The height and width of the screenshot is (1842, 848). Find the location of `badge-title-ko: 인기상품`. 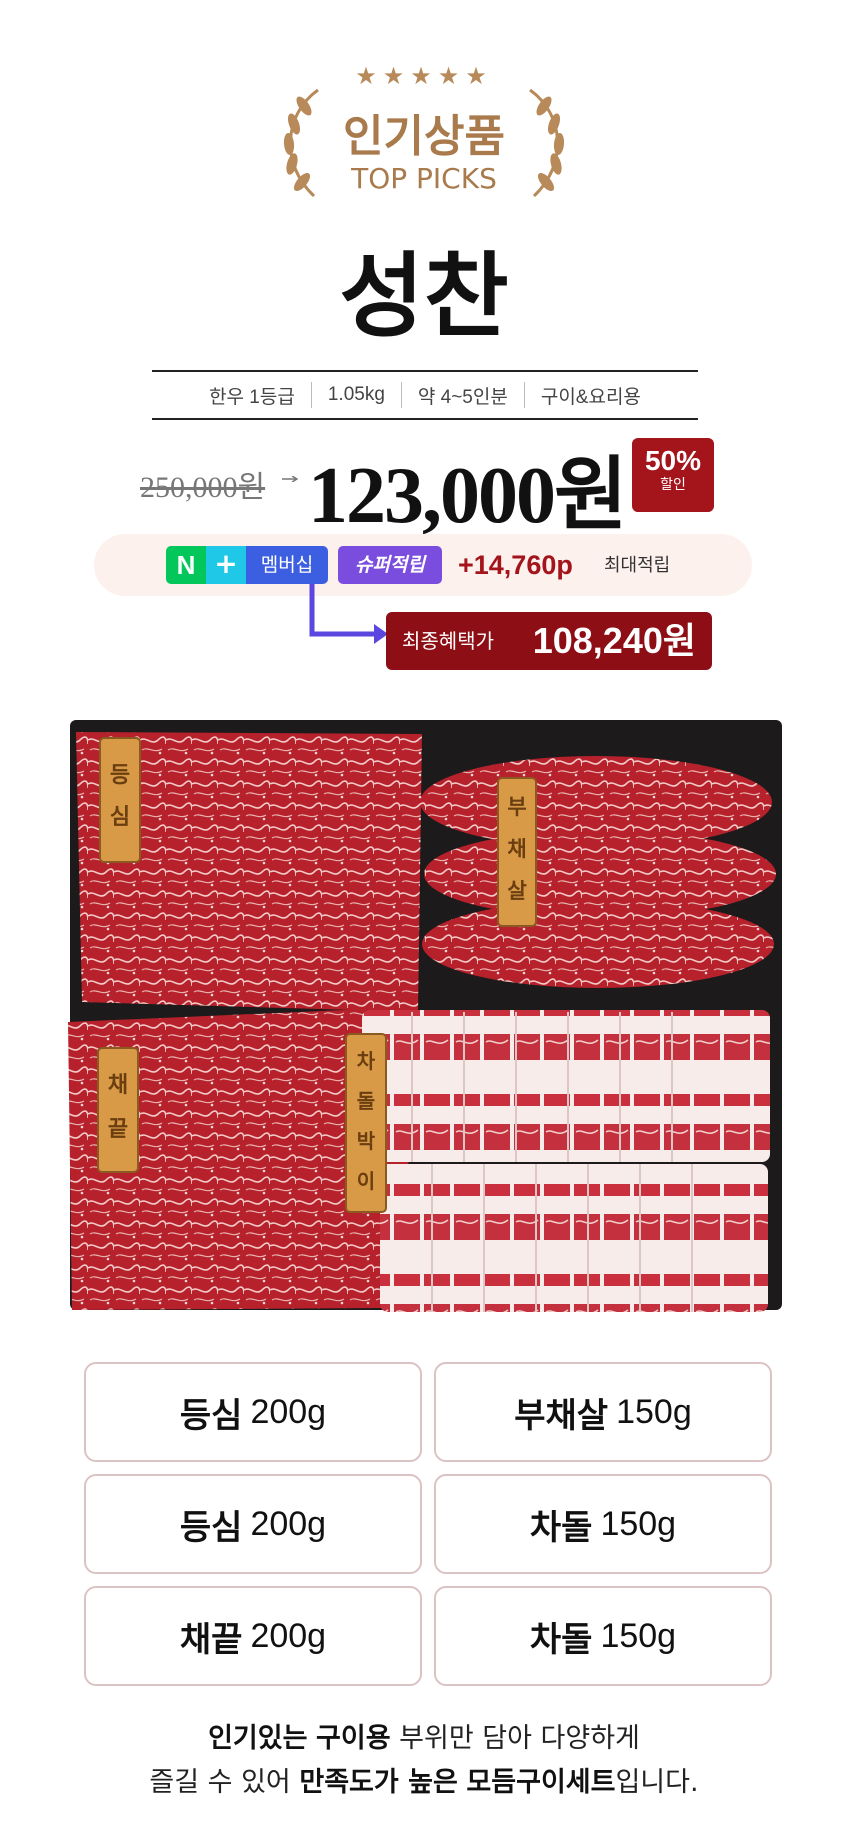

badge-title-ko: 인기상품 is located at coordinates (424, 136).